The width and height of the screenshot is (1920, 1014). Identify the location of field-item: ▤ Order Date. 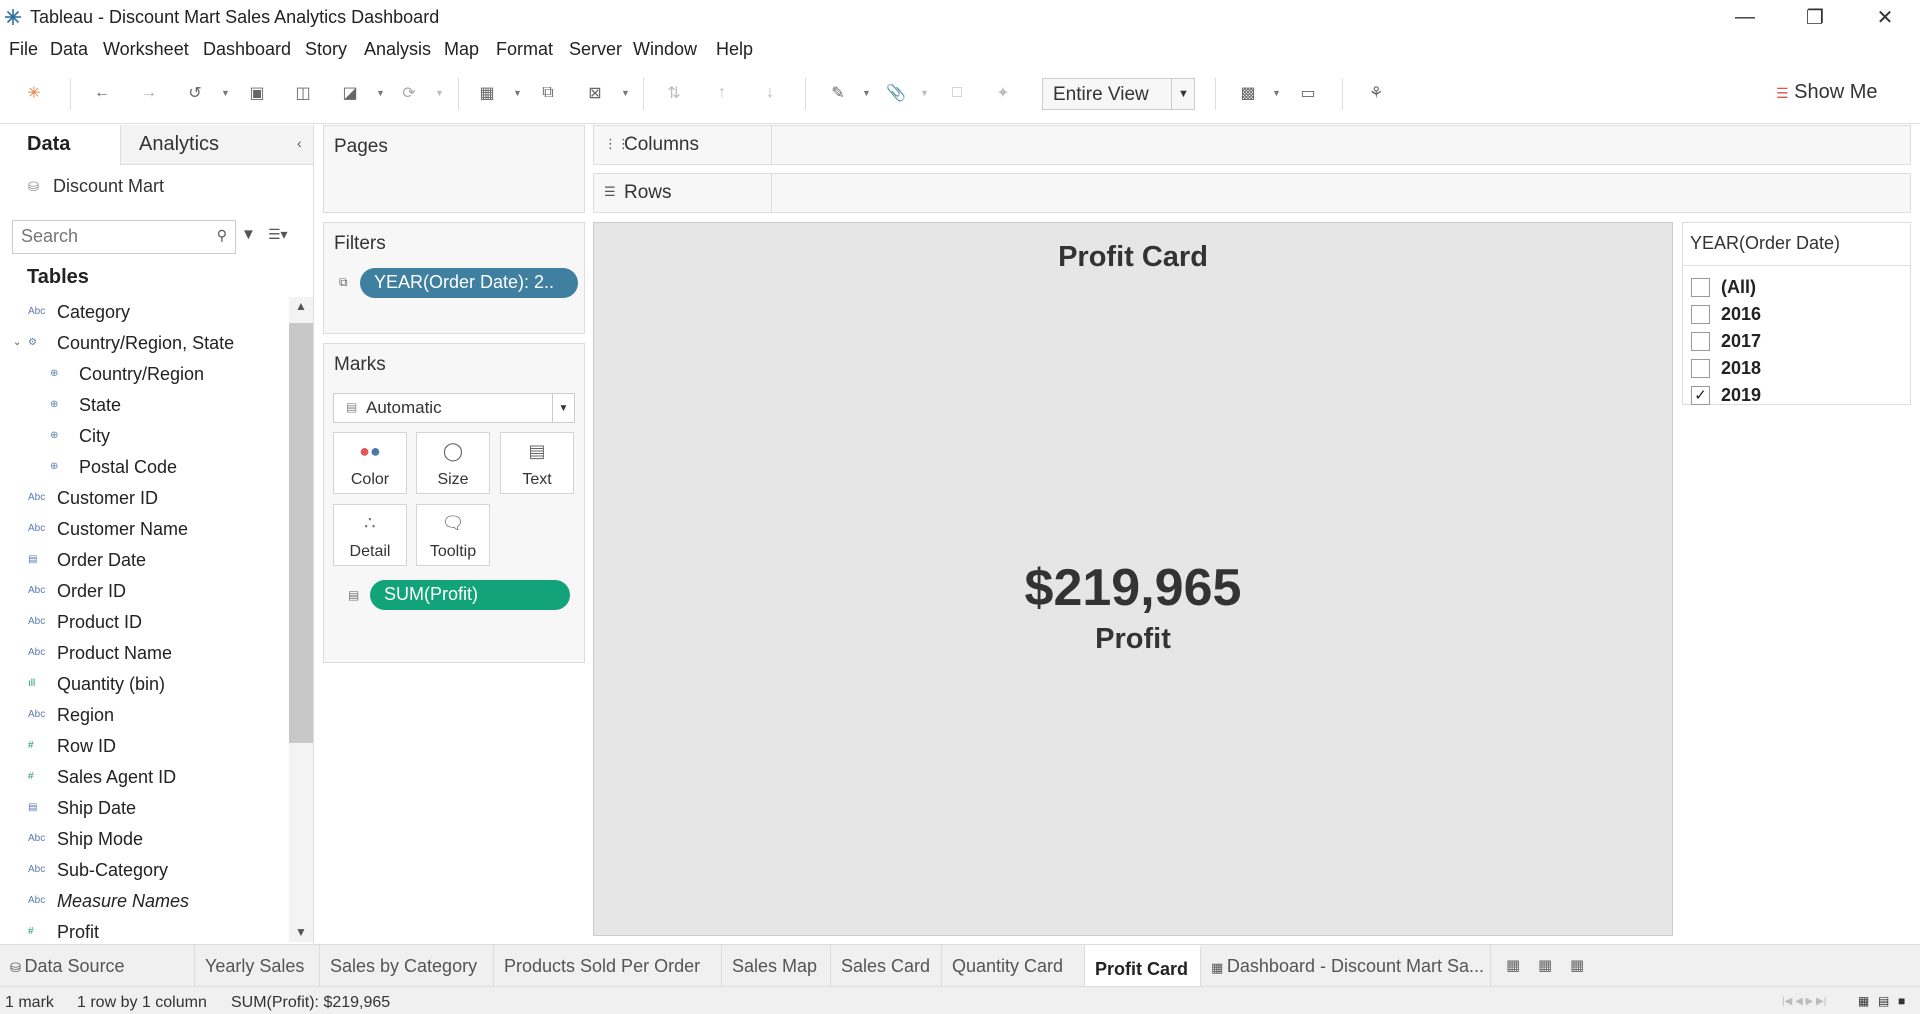
(145, 560).